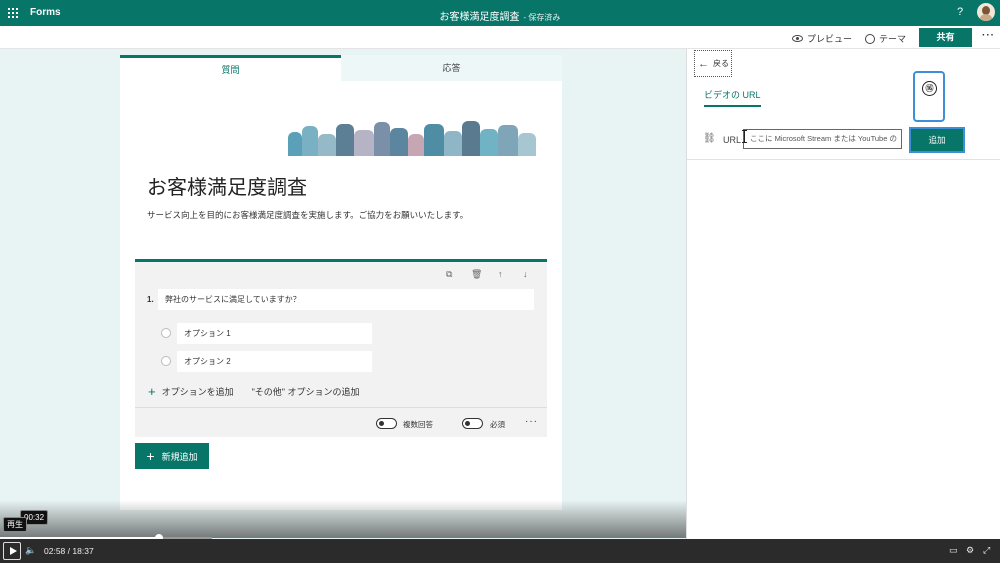  I want to click on step-number: ⑯, so click(929, 88).